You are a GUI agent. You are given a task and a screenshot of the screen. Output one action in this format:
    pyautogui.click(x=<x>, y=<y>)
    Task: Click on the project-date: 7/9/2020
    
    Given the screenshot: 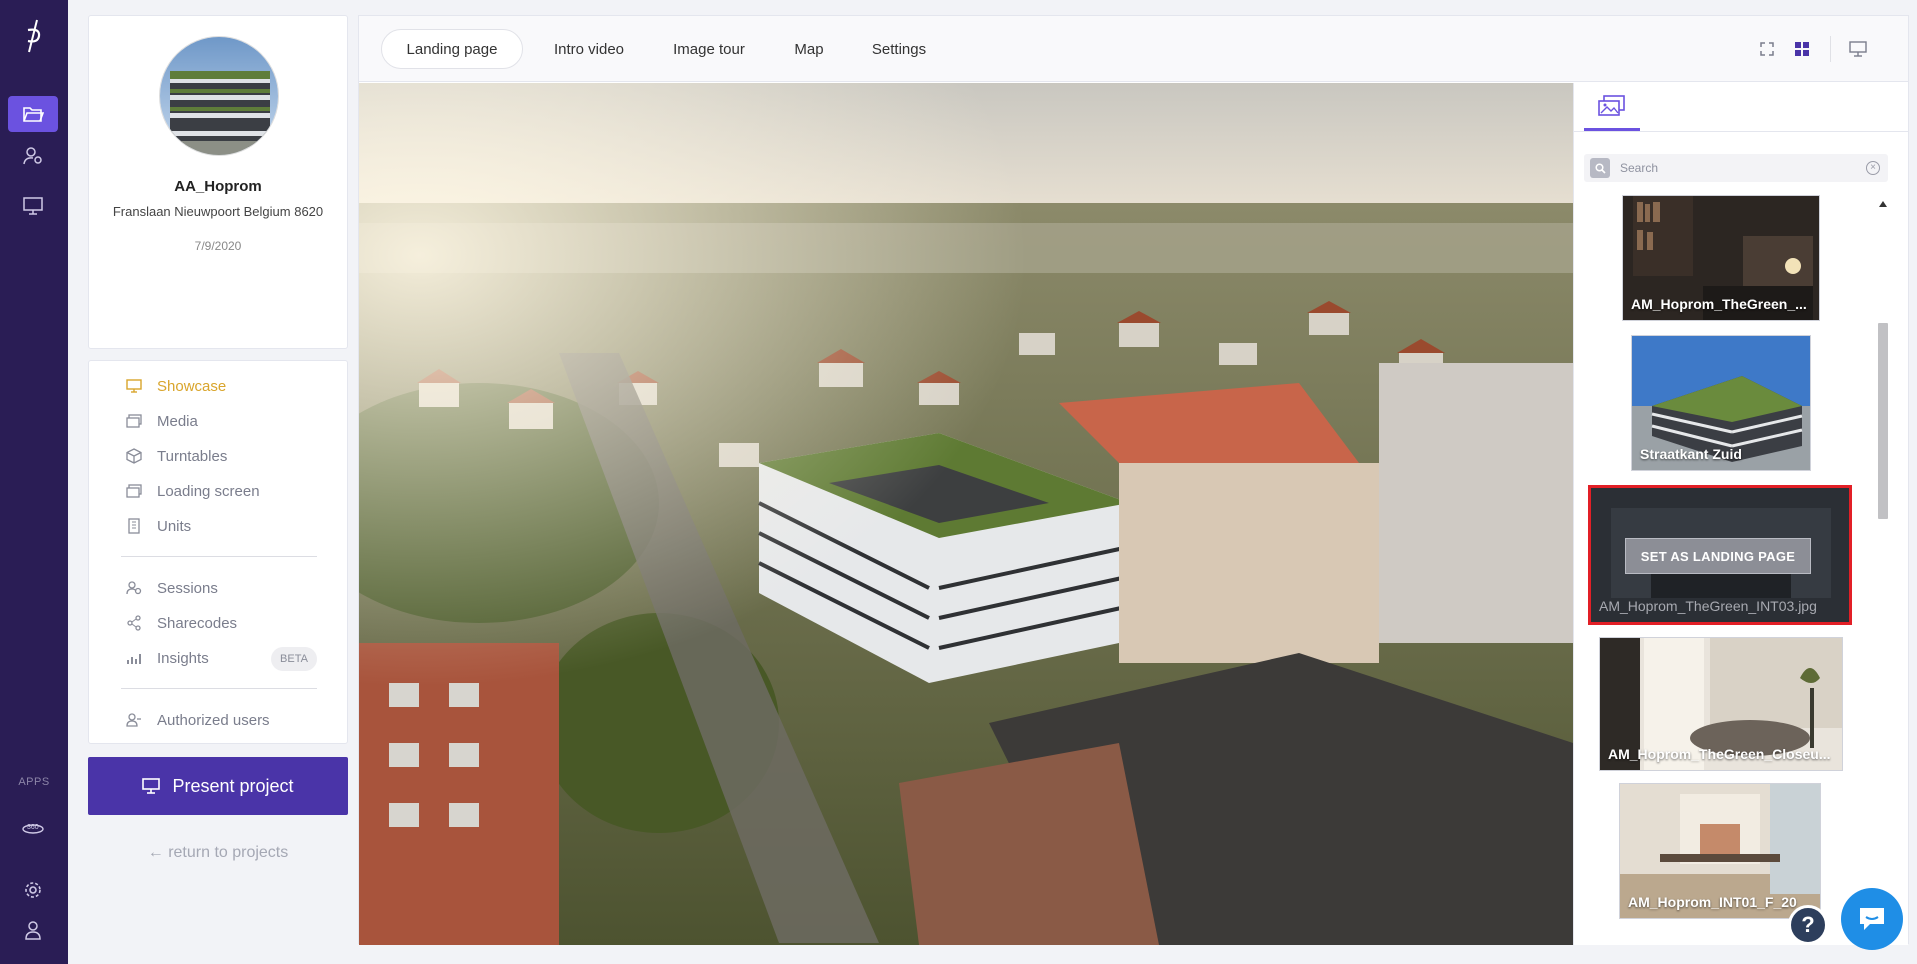 What is the action you would take?
    pyautogui.click(x=218, y=246)
    